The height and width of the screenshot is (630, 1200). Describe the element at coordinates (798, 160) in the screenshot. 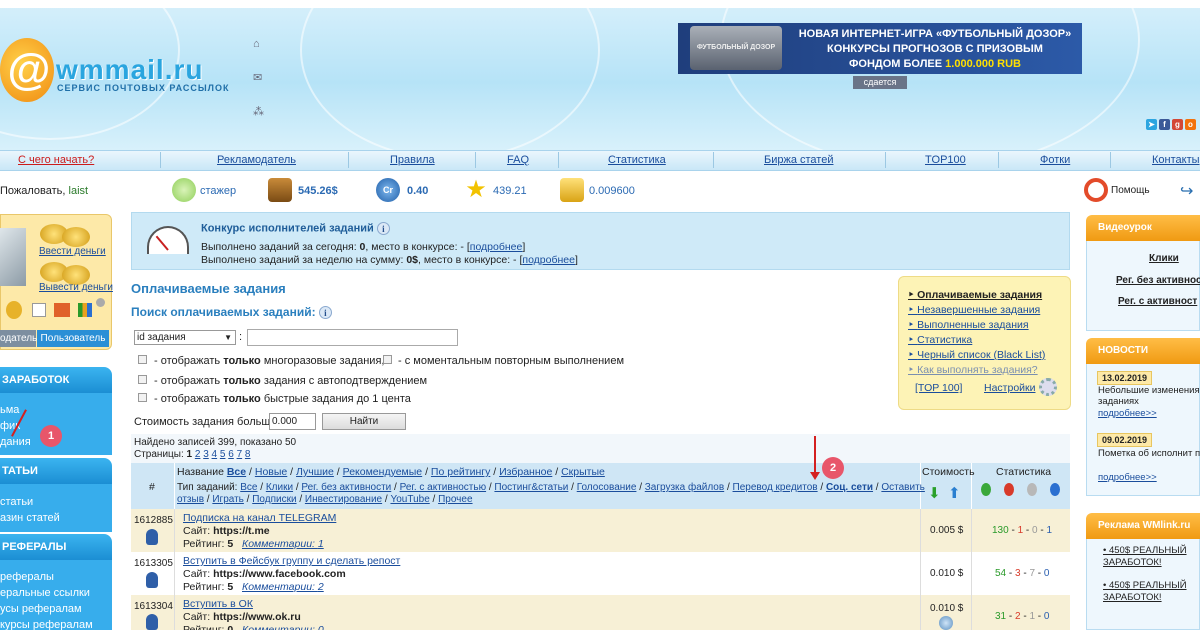

I see `nav-article-exchange: Биржа статей` at that location.